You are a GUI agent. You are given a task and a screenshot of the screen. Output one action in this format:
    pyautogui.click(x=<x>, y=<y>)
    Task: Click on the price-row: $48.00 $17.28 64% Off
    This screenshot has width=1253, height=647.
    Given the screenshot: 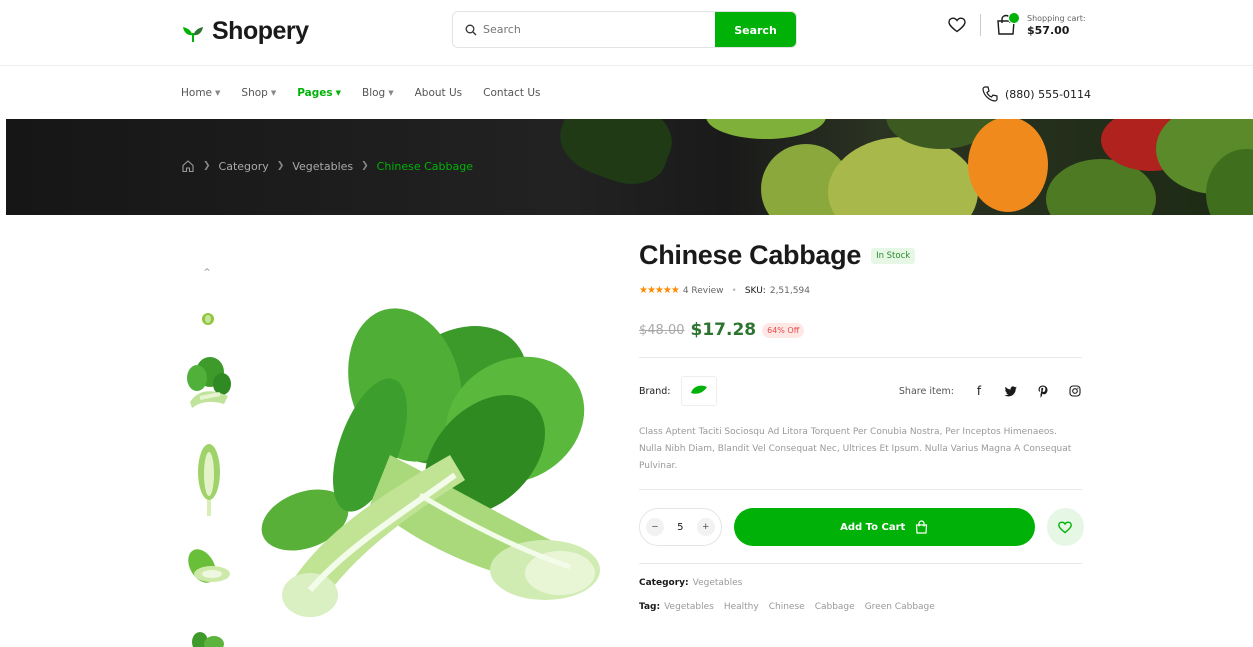 What is the action you would take?
    pyautogui.click(x=861, y=330)
    